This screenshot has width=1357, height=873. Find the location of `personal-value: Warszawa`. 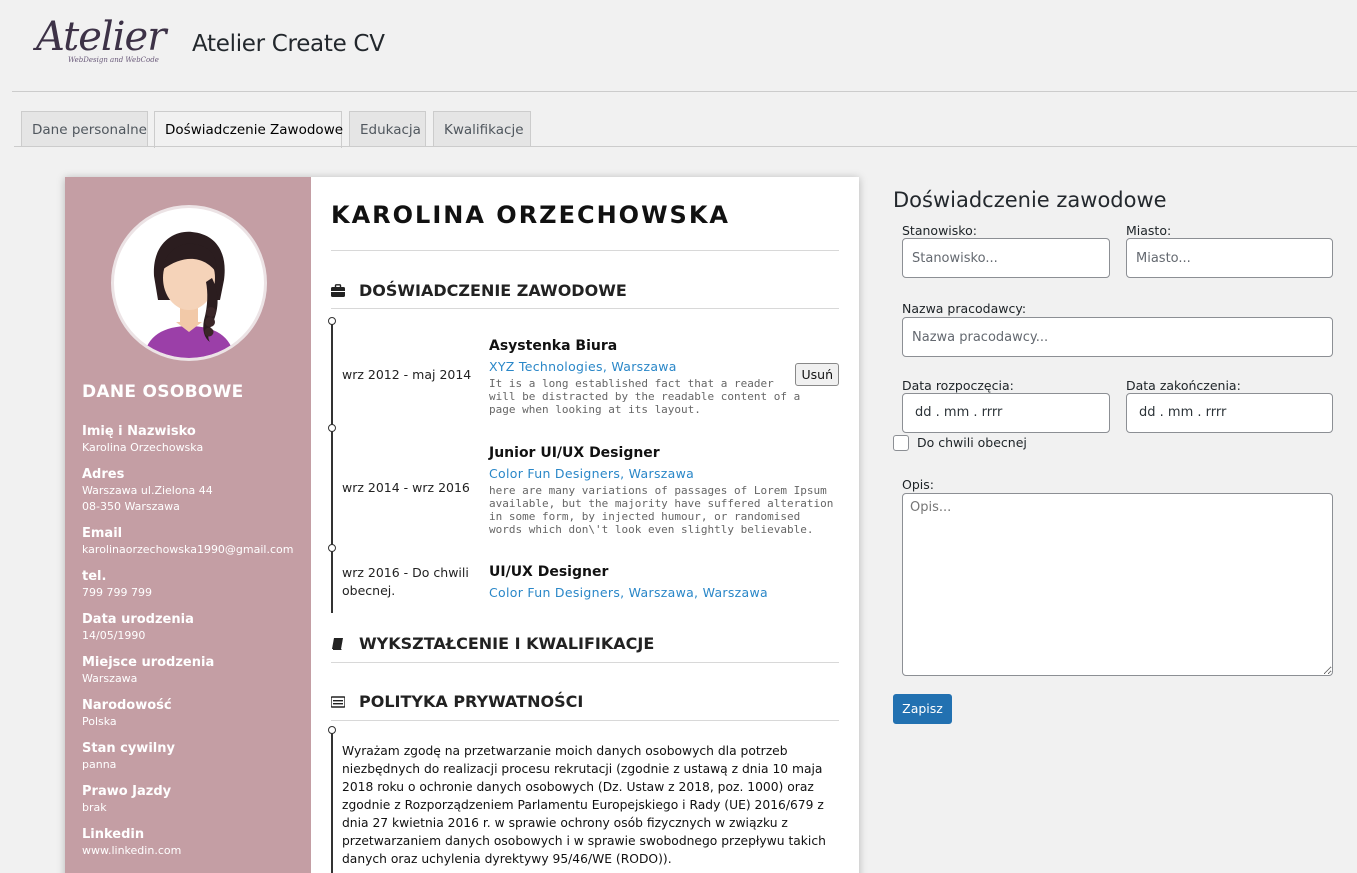

personal-value: Warszawa is located at coordinates (110, 678).